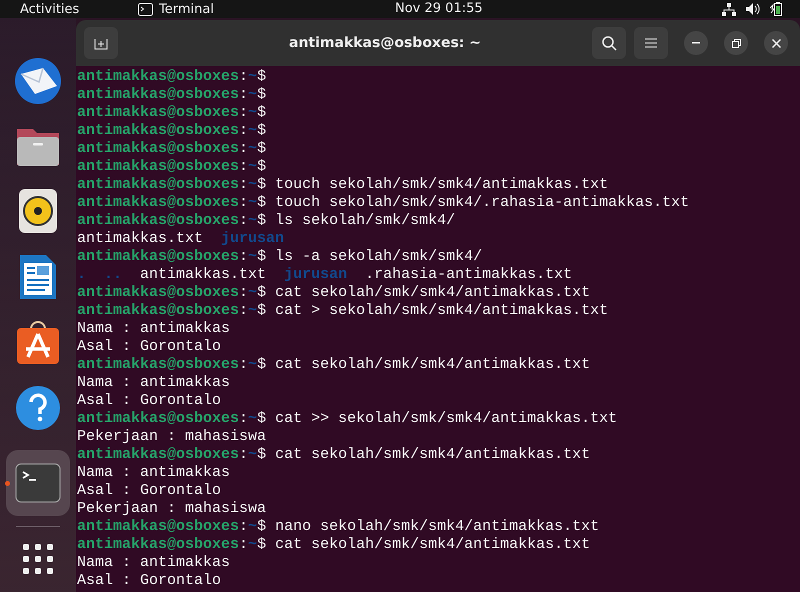  I want to click on app-grid-icon, so click(38, 559).